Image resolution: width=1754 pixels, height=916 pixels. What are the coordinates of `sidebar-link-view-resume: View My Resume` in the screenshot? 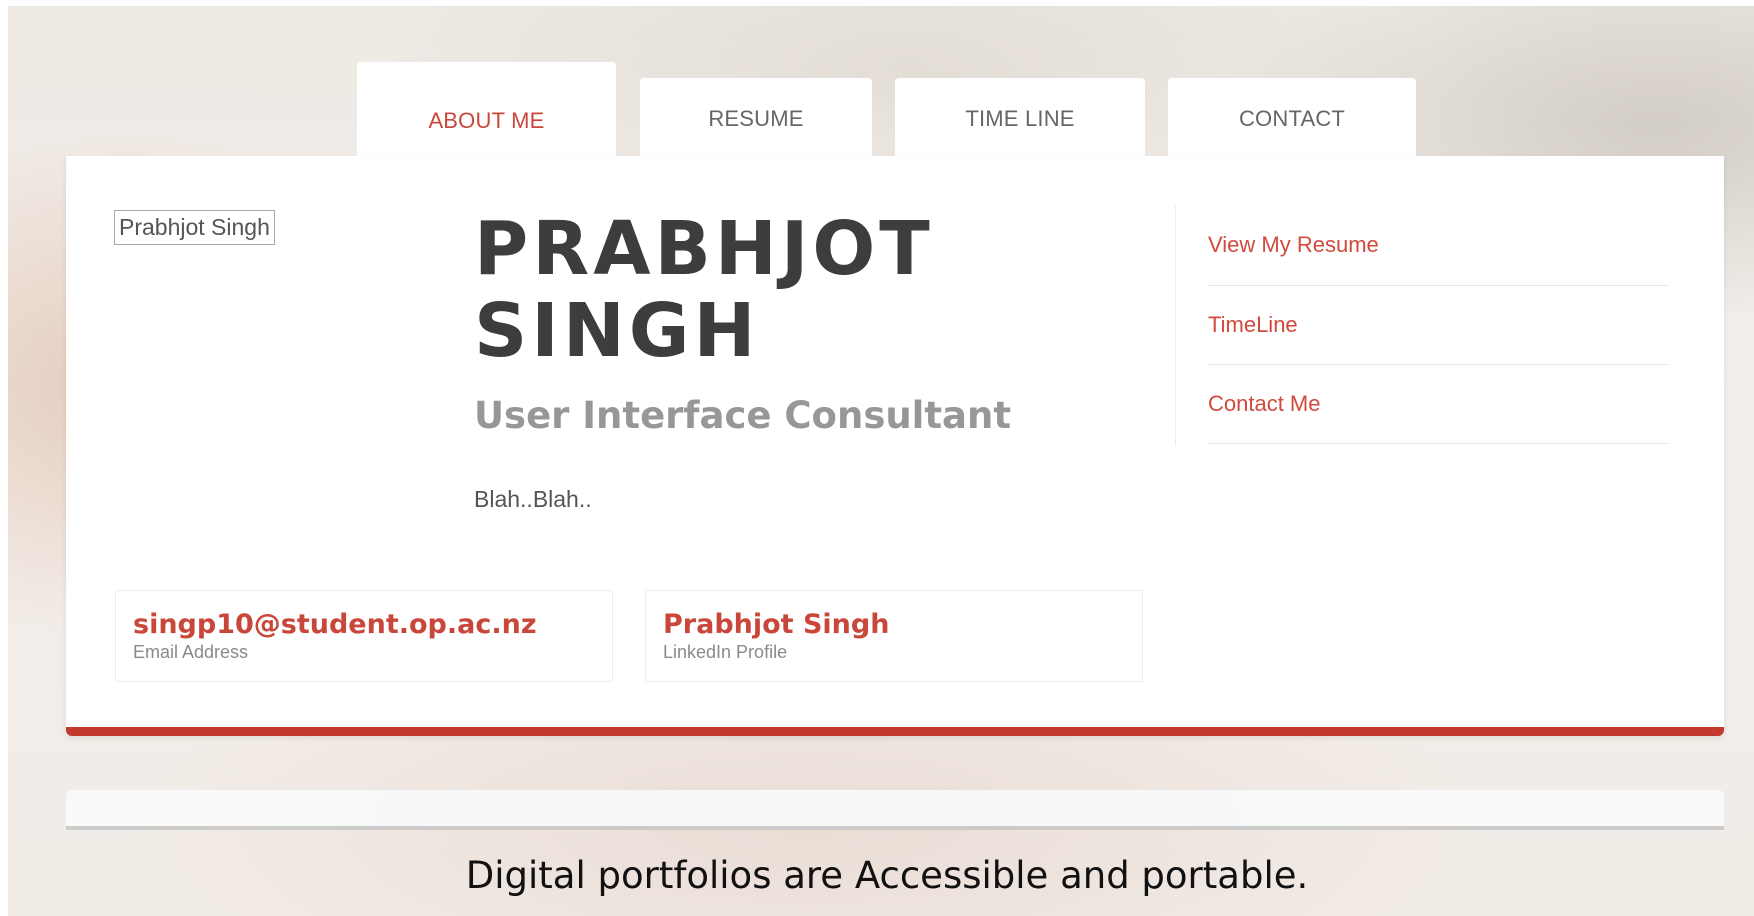 It's located at (1438, 246).